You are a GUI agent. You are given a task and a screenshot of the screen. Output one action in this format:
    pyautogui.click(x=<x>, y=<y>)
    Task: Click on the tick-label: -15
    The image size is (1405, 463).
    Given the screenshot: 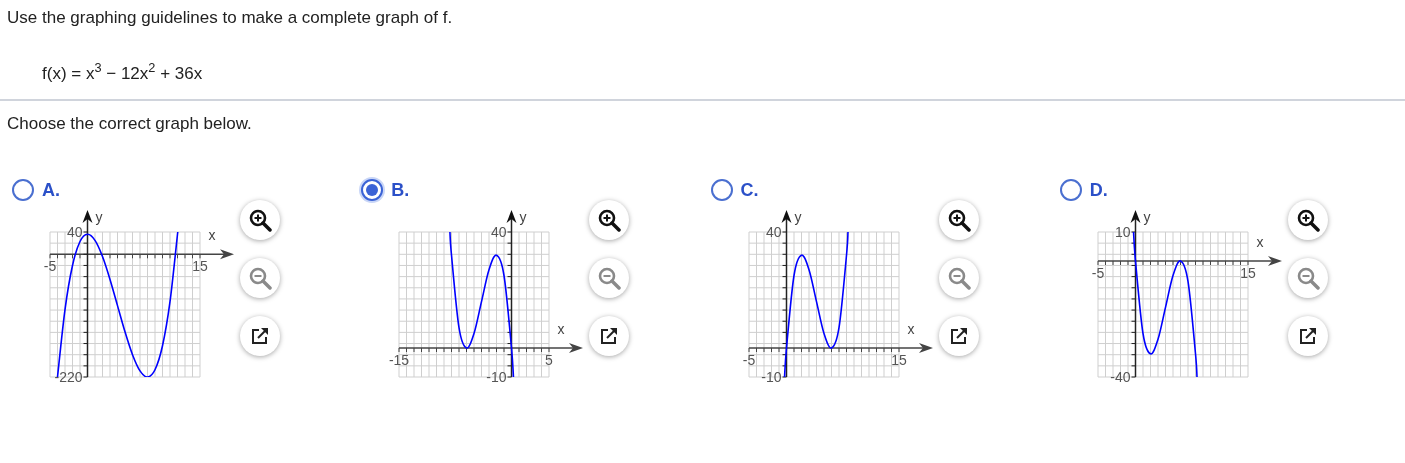 What is the action you would take?
    pyautogui.click(x=399, y=359)
    